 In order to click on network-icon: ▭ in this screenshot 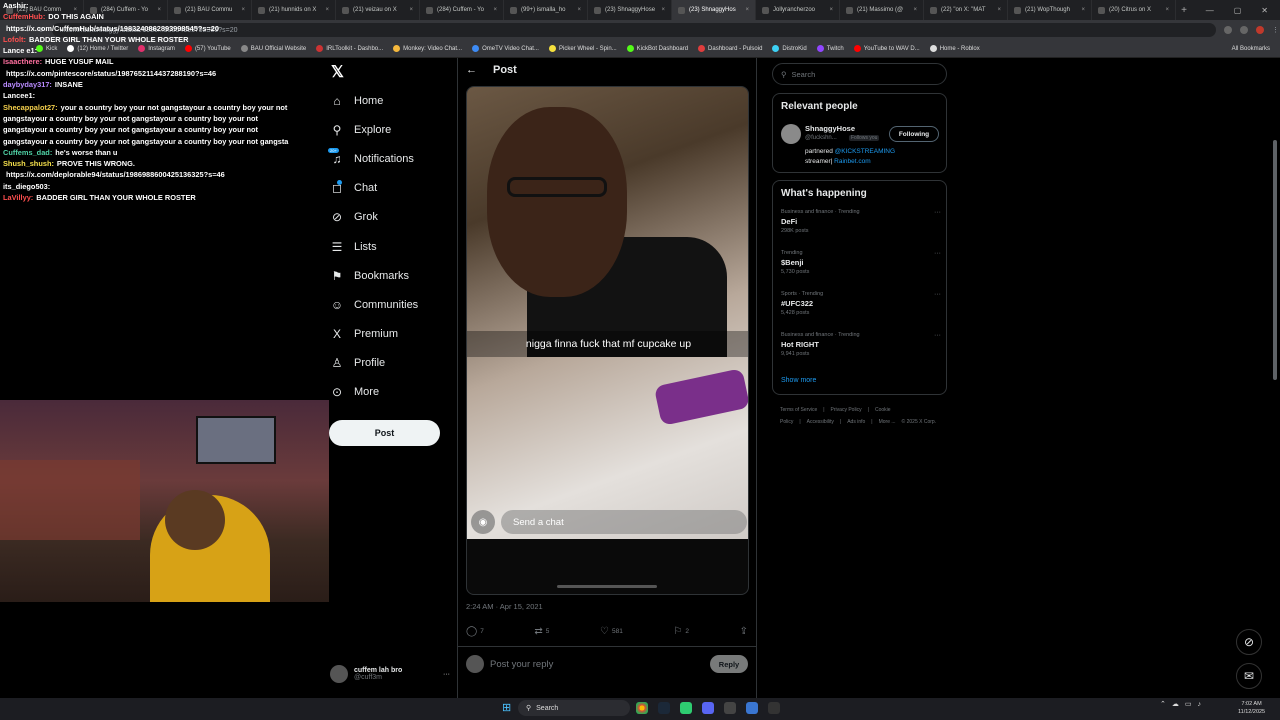, I will do `click(1188, 704)`.